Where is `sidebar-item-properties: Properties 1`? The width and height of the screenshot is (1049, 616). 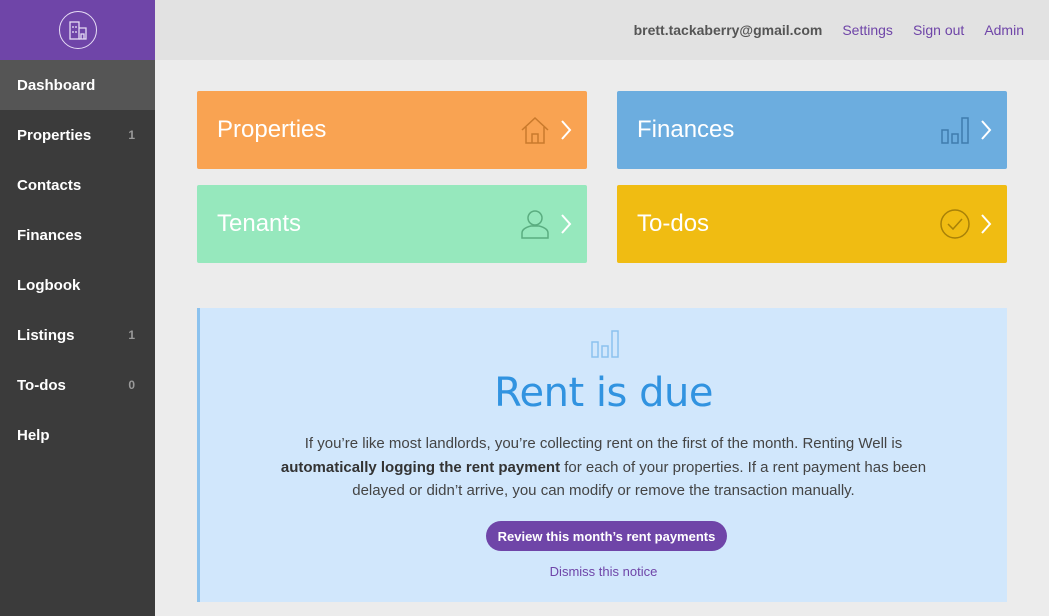
sidebar-item-properties: Properties 1 is located at coordinates (77, 135).